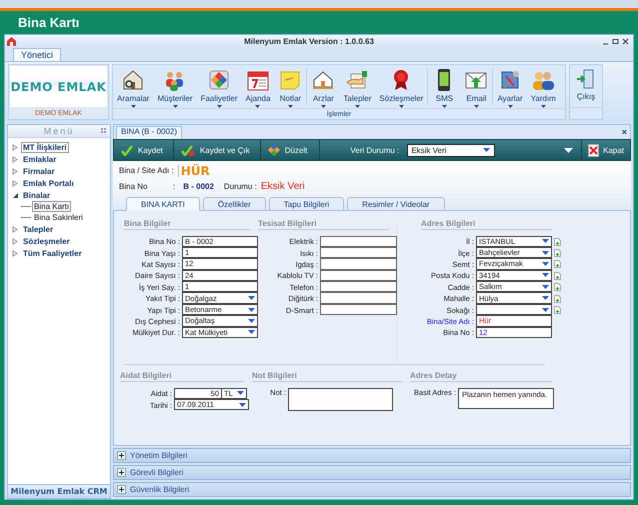 This screenshot has height=505, width=638. What do you see at coordinates (37, 54) in the screenshot?
I see `ribbon-tab: Yönetici` at bounding box center [37, 54].